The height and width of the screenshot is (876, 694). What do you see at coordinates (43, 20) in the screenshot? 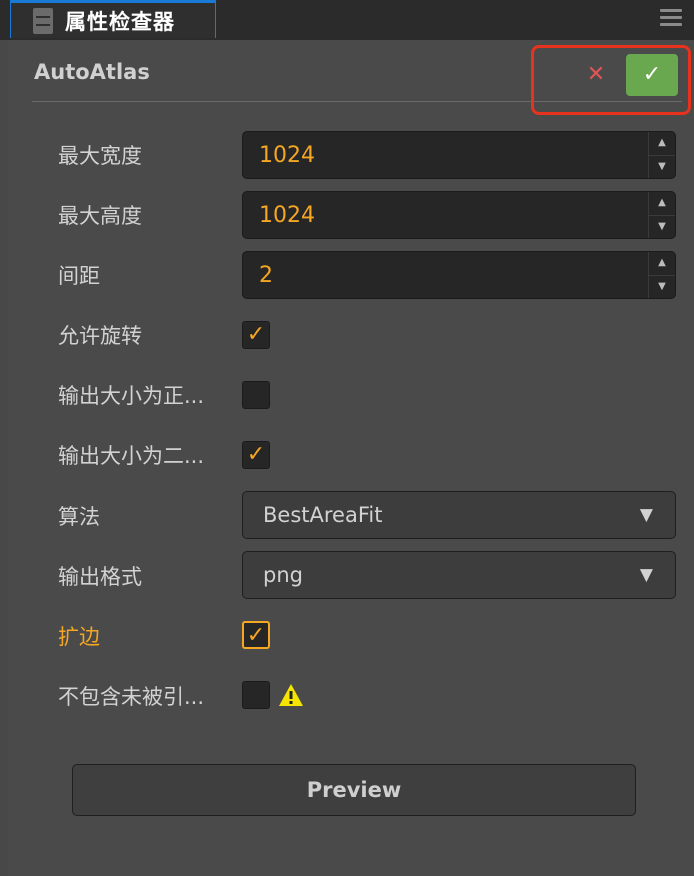
I see `inspector-icon` at bounding box center [43, 20].